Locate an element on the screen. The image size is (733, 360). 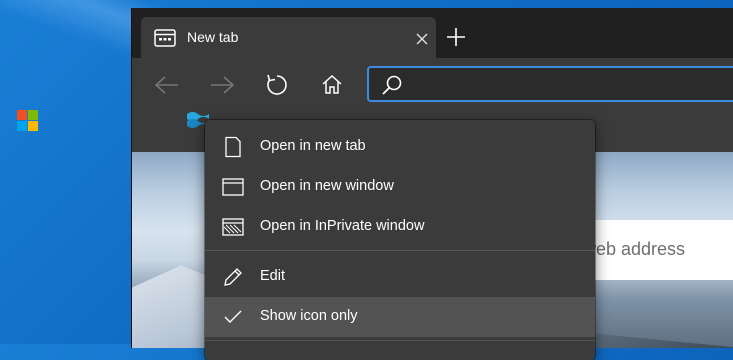
page-icon is located at coordinates (233, 147).